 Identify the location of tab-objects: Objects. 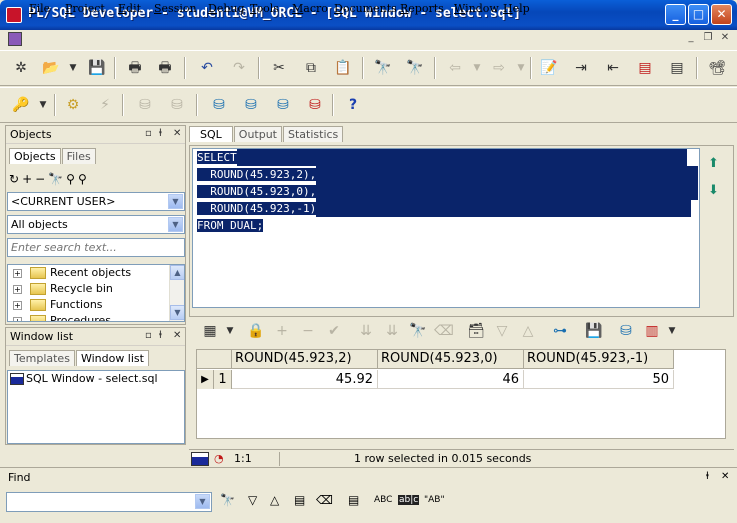
(35, 156).